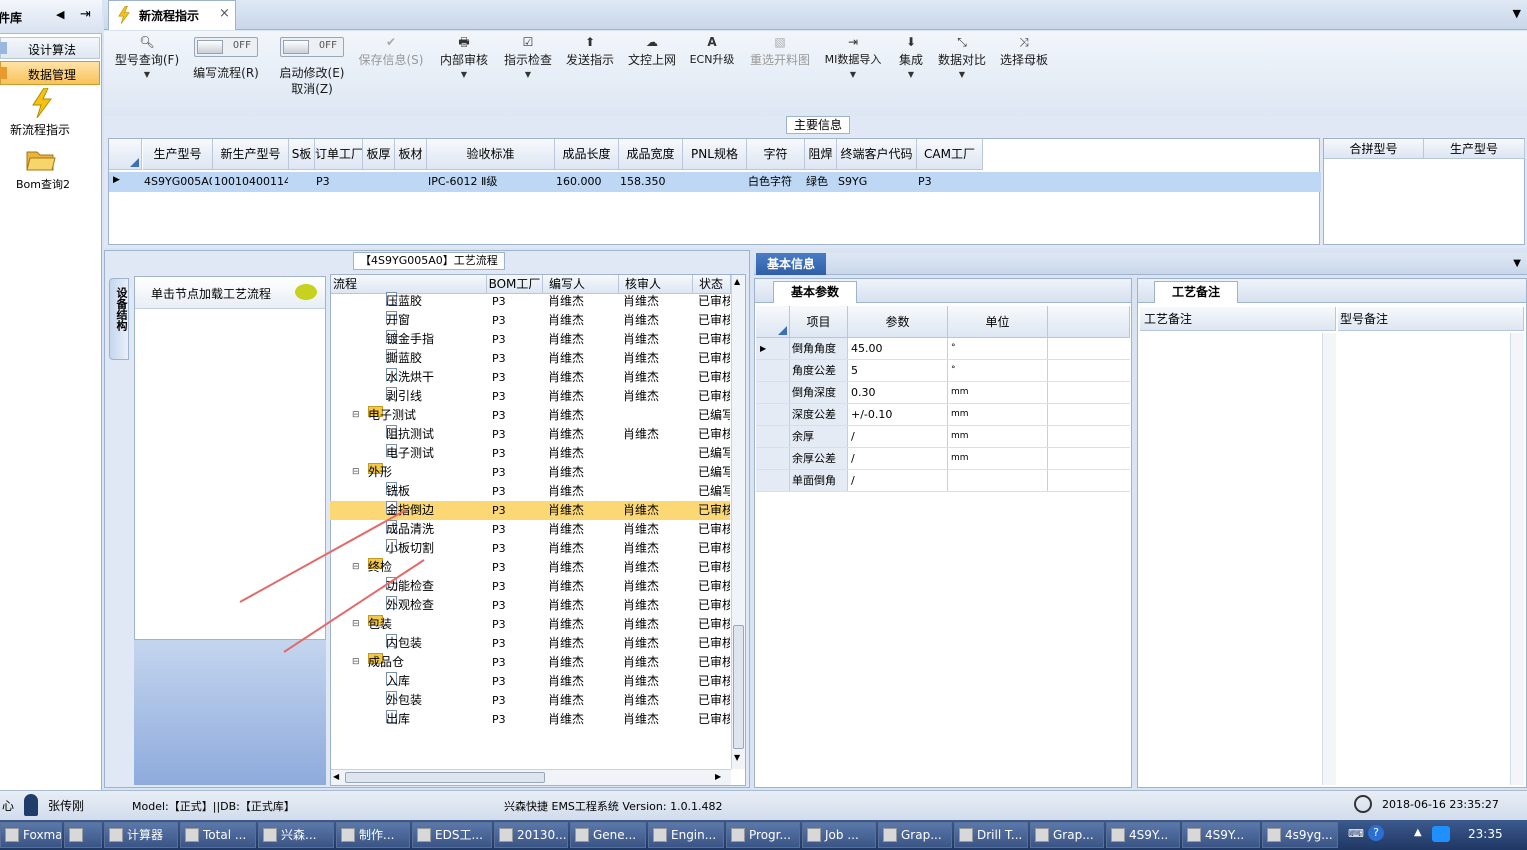 The image size is (1527, 850). Describe the element at coordinates (530, 453) in the screenshot. I see `process-tree-row: 电子测试 P3 肖维杰 已编写` at that location.